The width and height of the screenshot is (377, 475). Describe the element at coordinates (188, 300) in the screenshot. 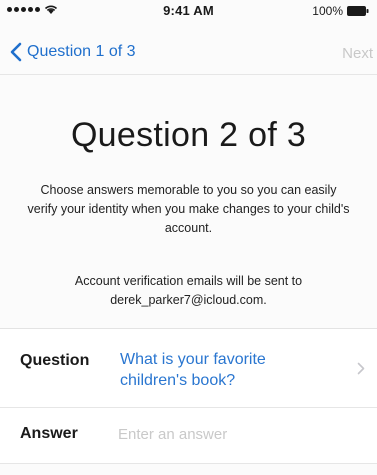

I see `verification-email-address: derek_parker7@icloud.com.` at that location.